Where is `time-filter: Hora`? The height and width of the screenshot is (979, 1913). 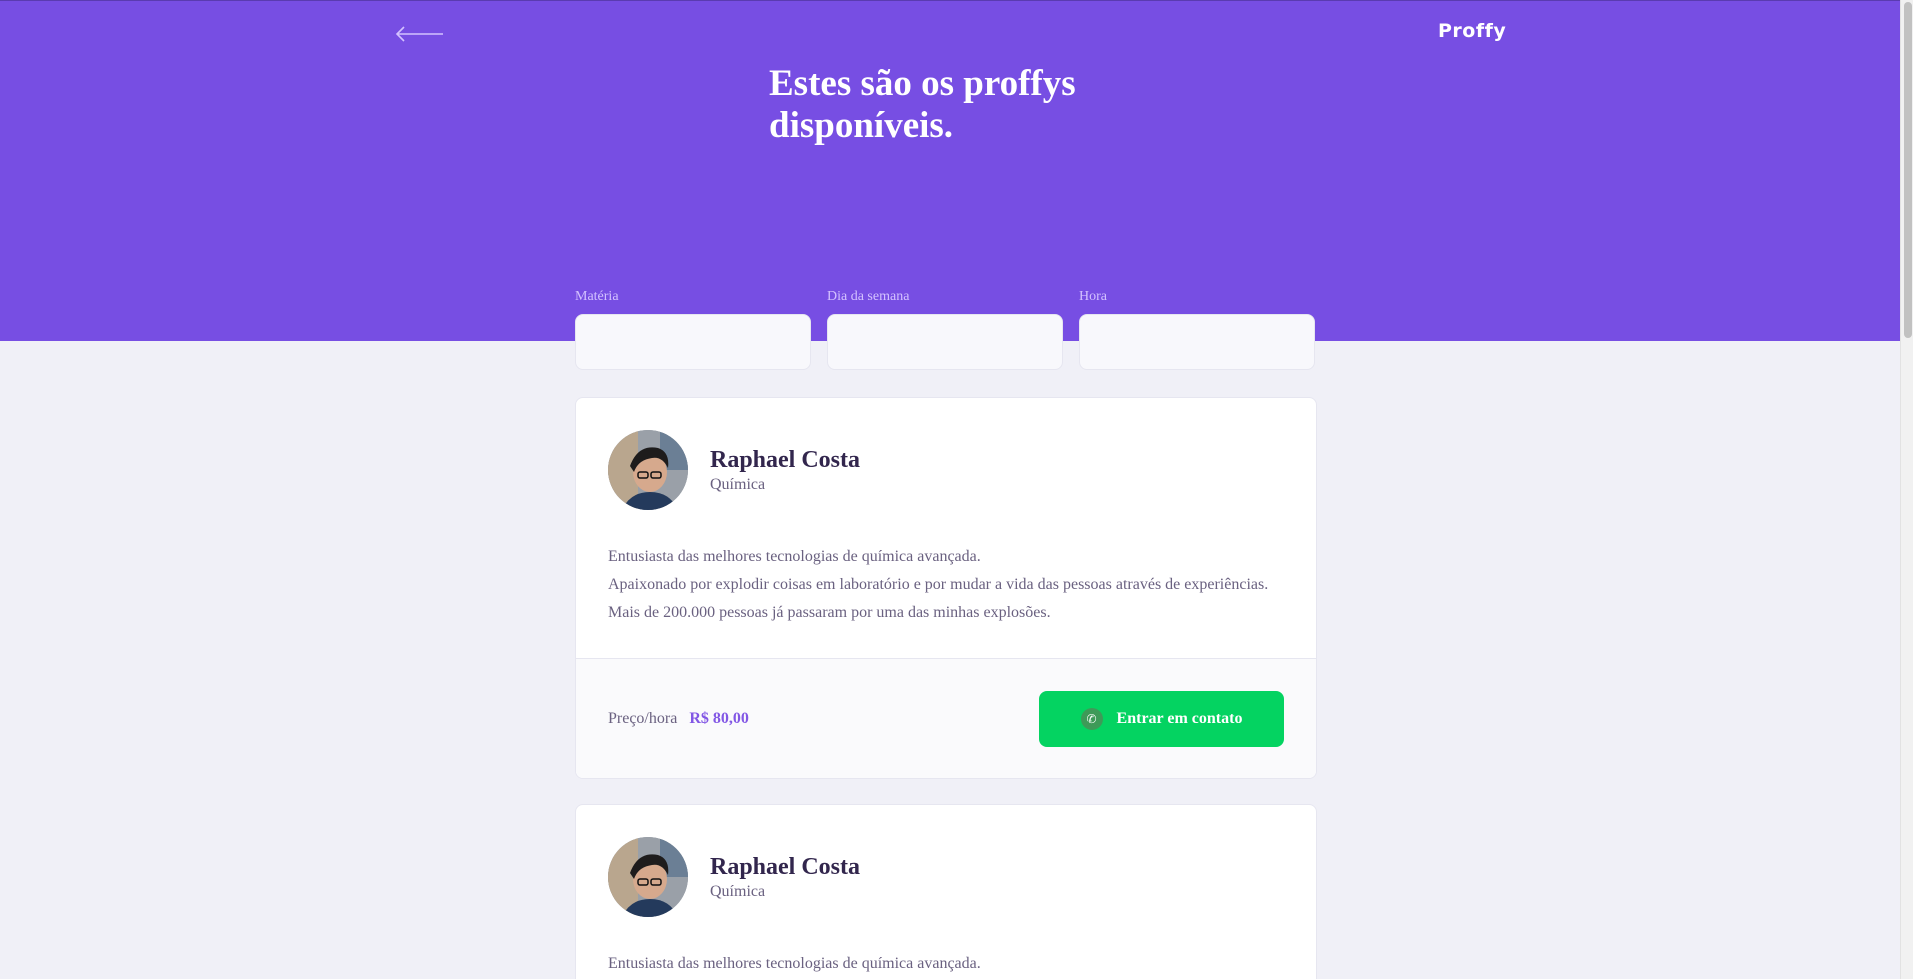
time-filter: Hora is located at coordinates (1197, 329).